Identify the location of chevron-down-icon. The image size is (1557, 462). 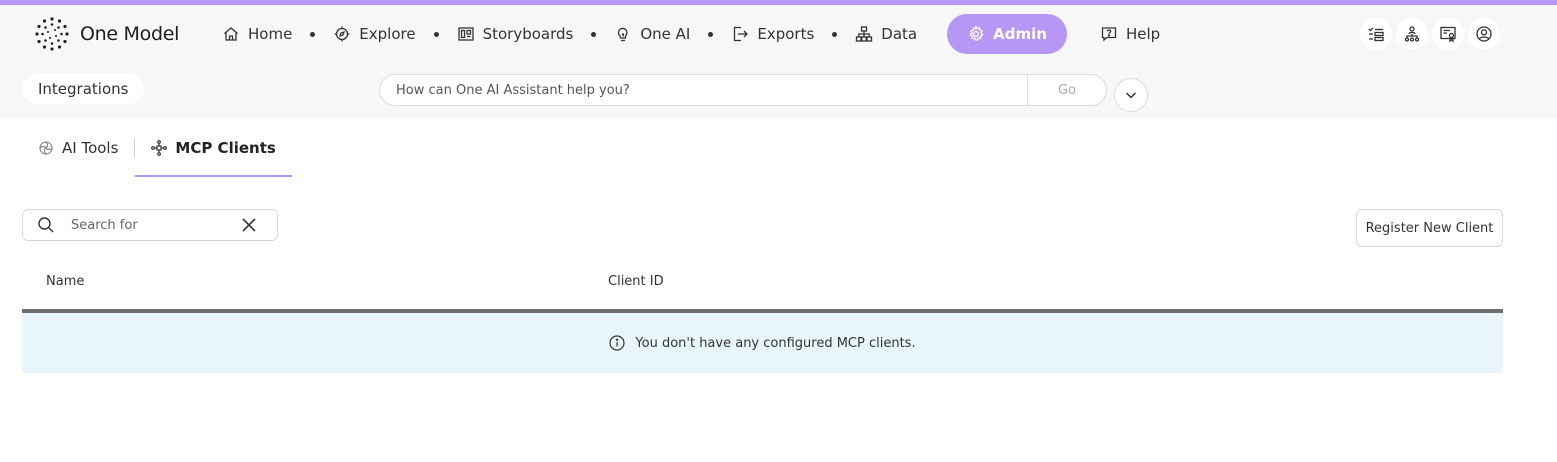
(1131, 95).